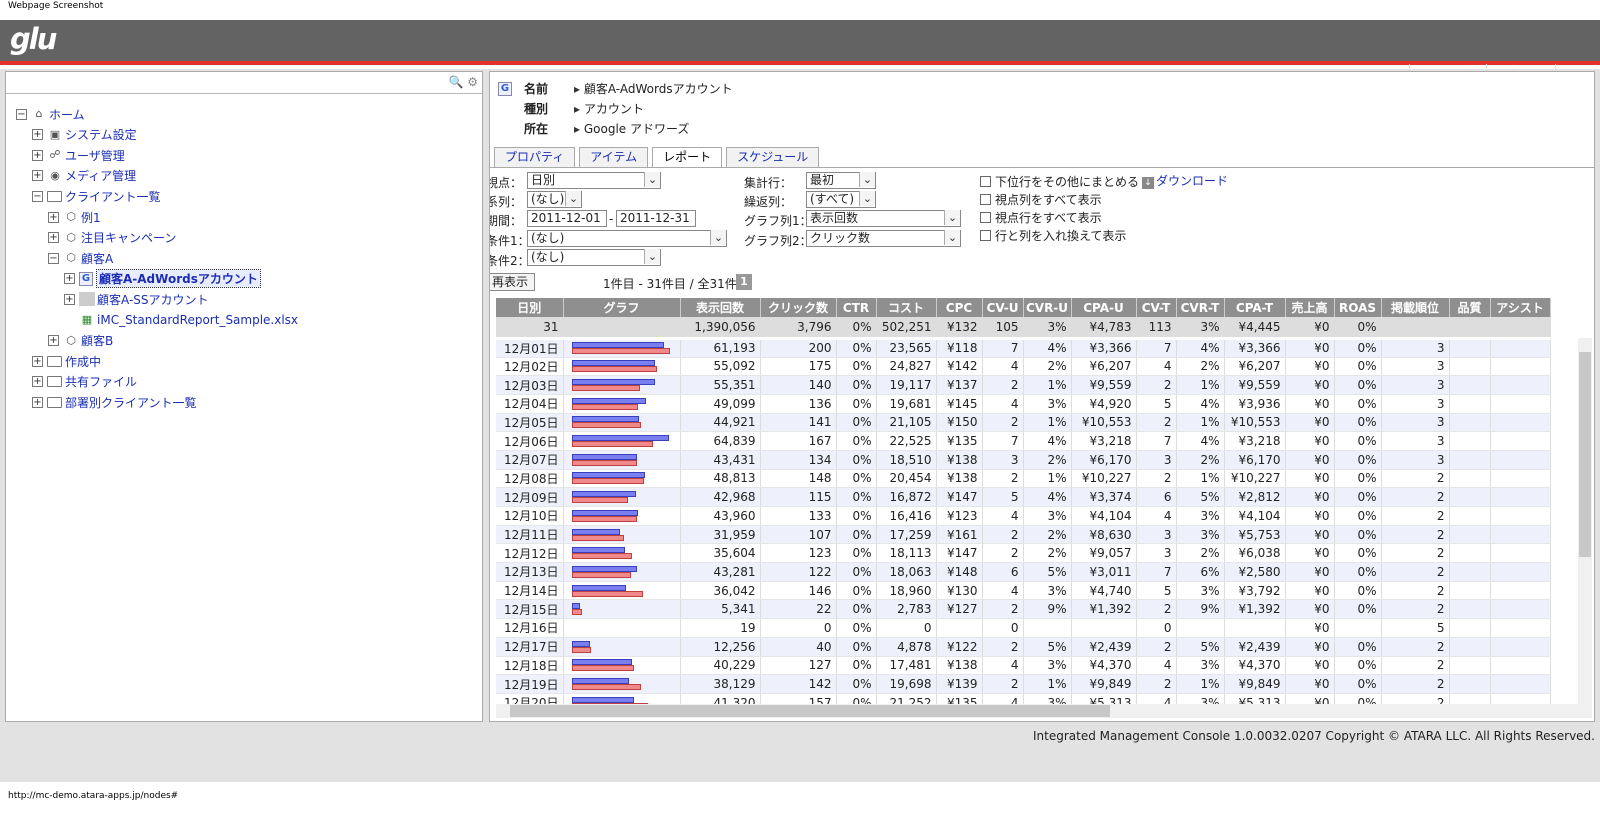 Image resolution: width=1600 pixels, height=815 pixels. I want to click on tab-properties: プロパティ, so click(535, 157).